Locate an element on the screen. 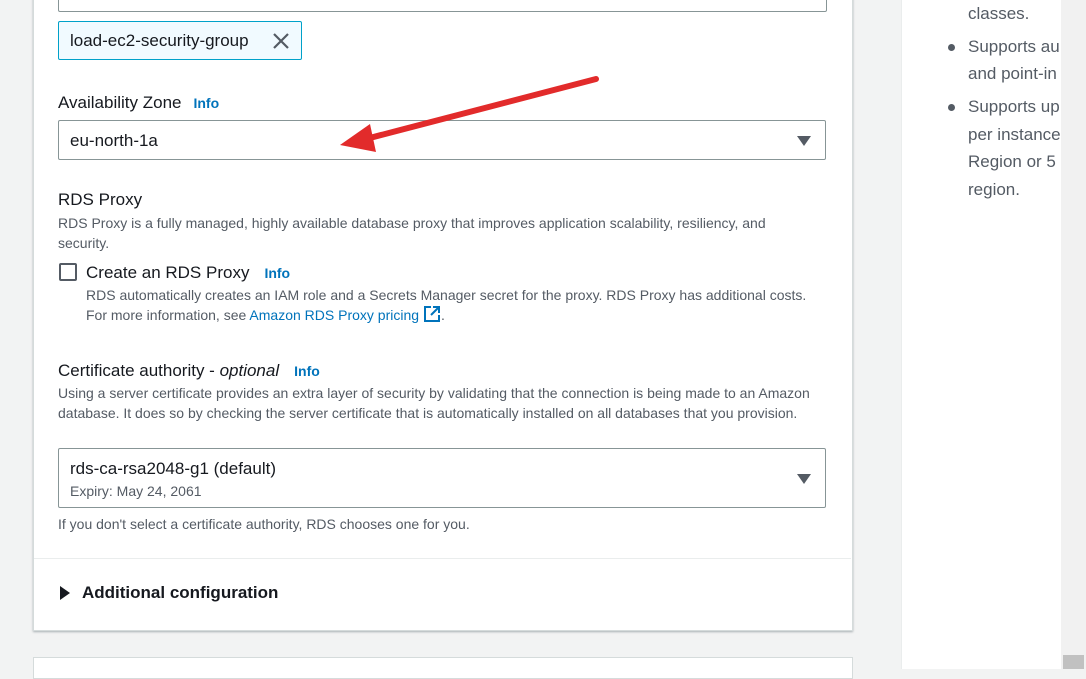 The height and width of the screenshot is (679, 1086). scrollbar-thumb is located at coordinates (1073, 662).